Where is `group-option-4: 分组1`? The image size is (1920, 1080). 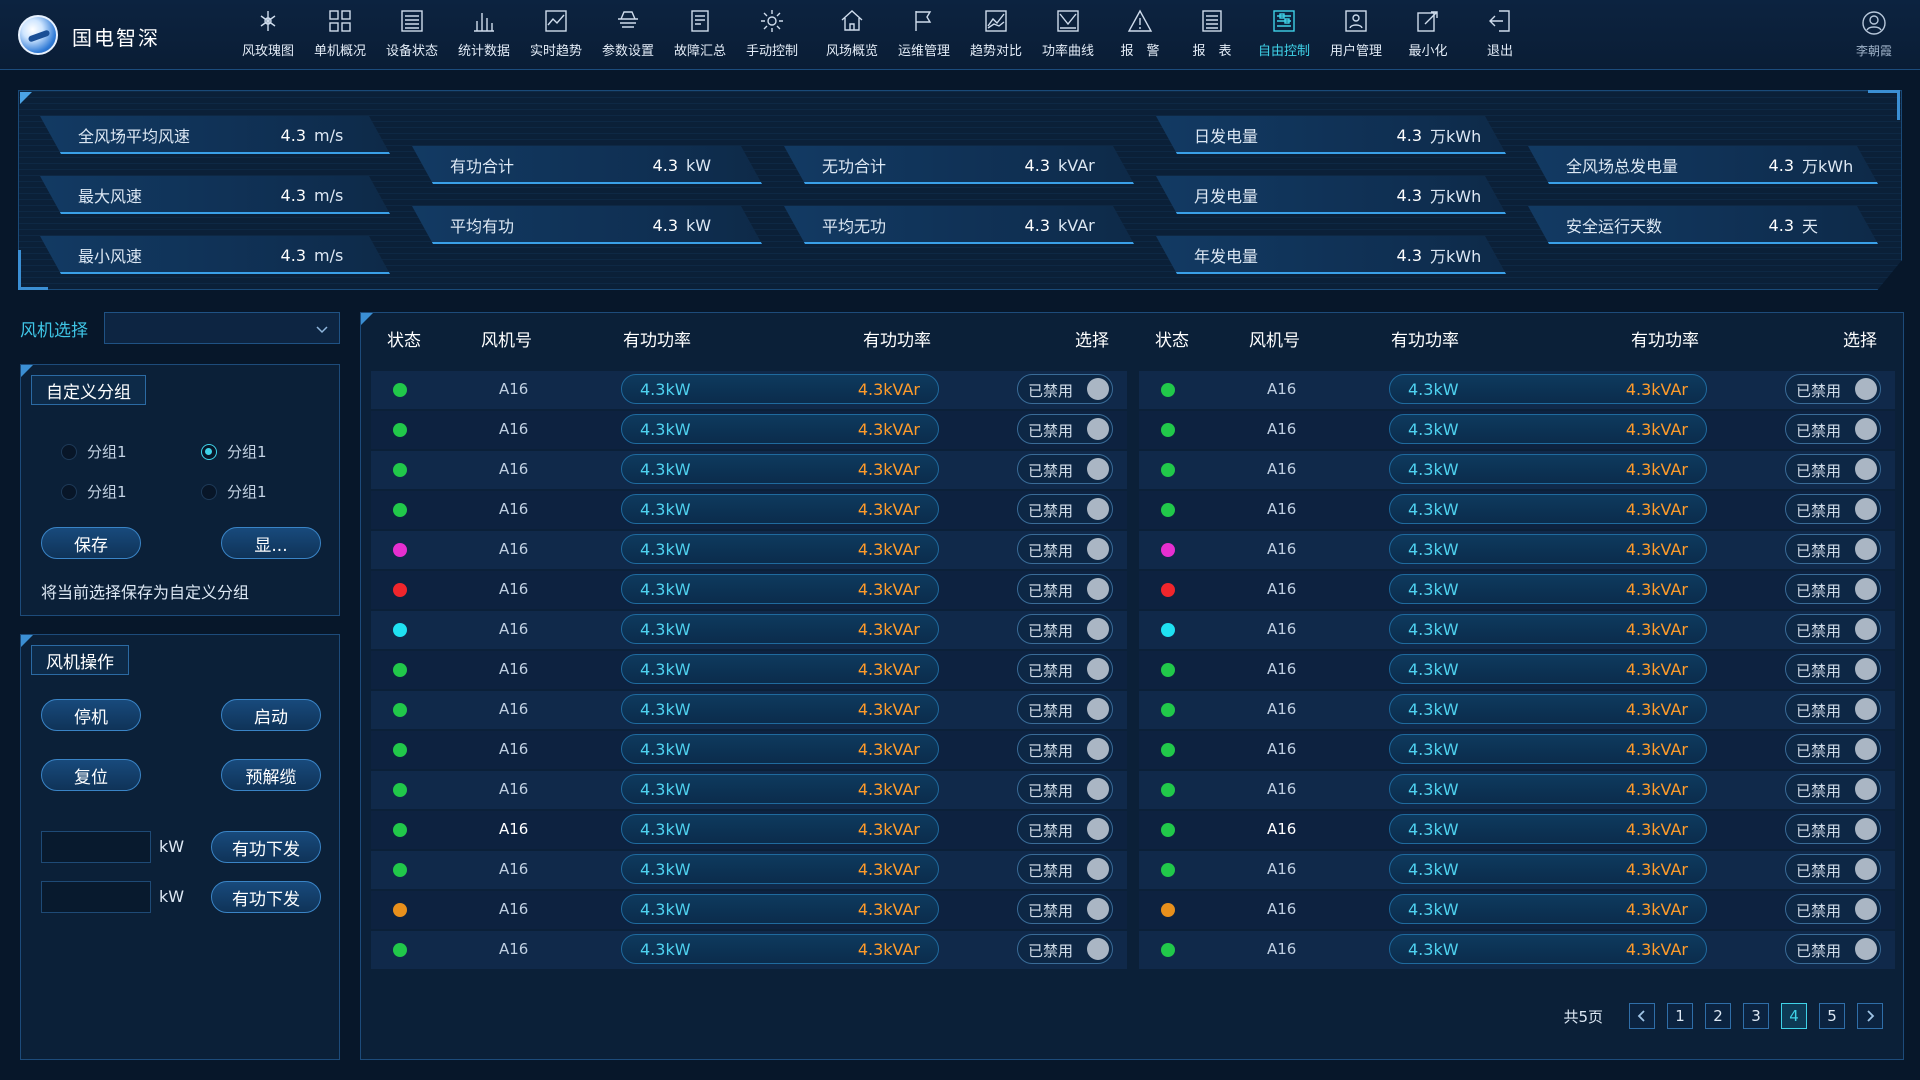
group-option-4: 分组1 is located at coordinates (234, 491).